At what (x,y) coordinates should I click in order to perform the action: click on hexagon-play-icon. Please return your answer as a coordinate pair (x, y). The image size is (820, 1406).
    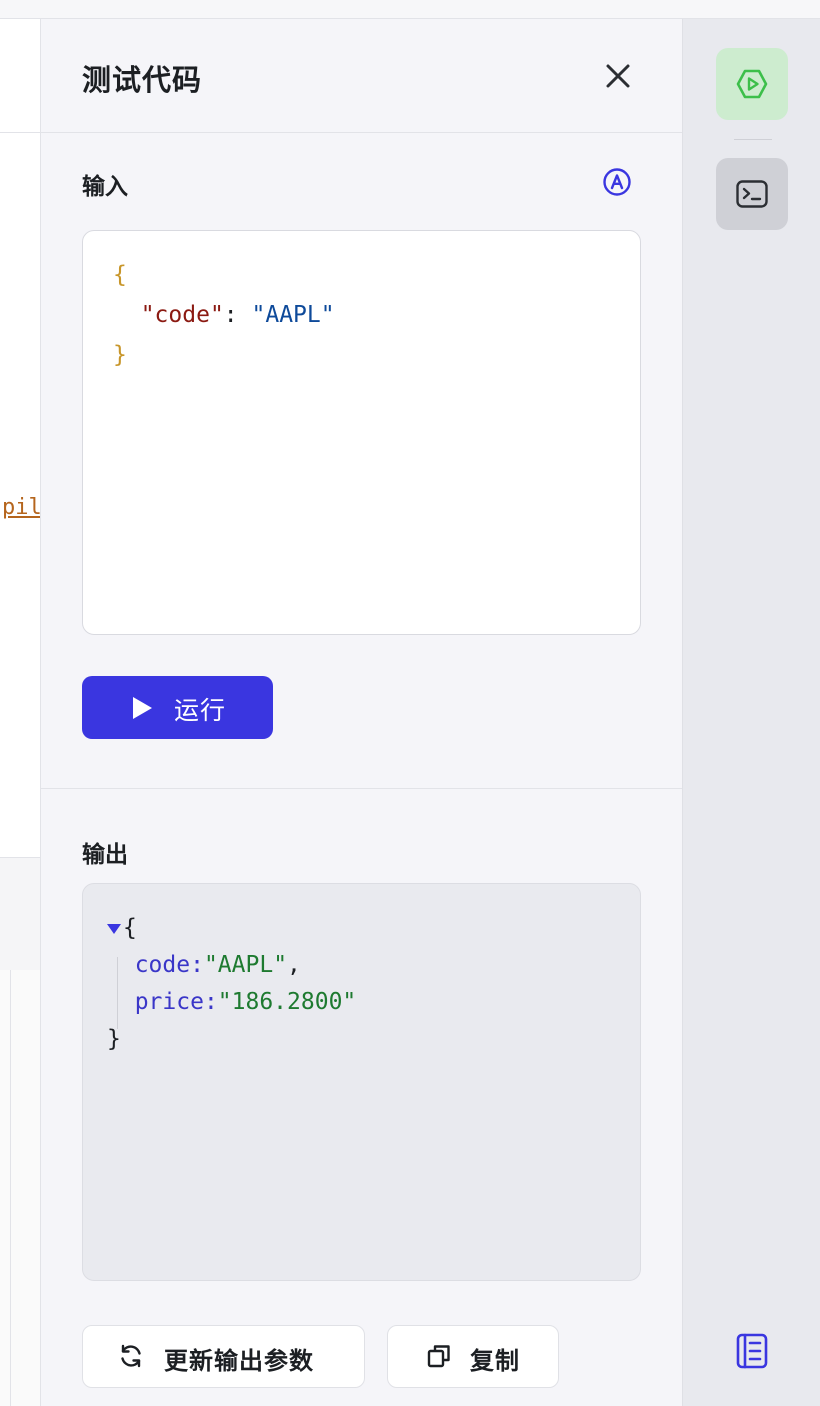
    Looking at the image, I should click on (752, 84).